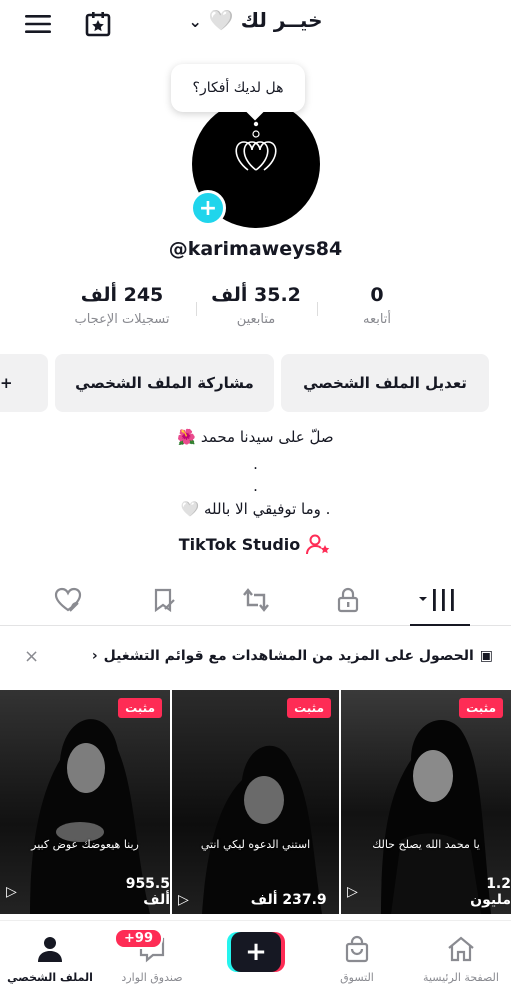 This screenshot has width=511, height=1000. I want to click on account-switcher: خيــر لك 🤍 ⌄, so click(255, 20).